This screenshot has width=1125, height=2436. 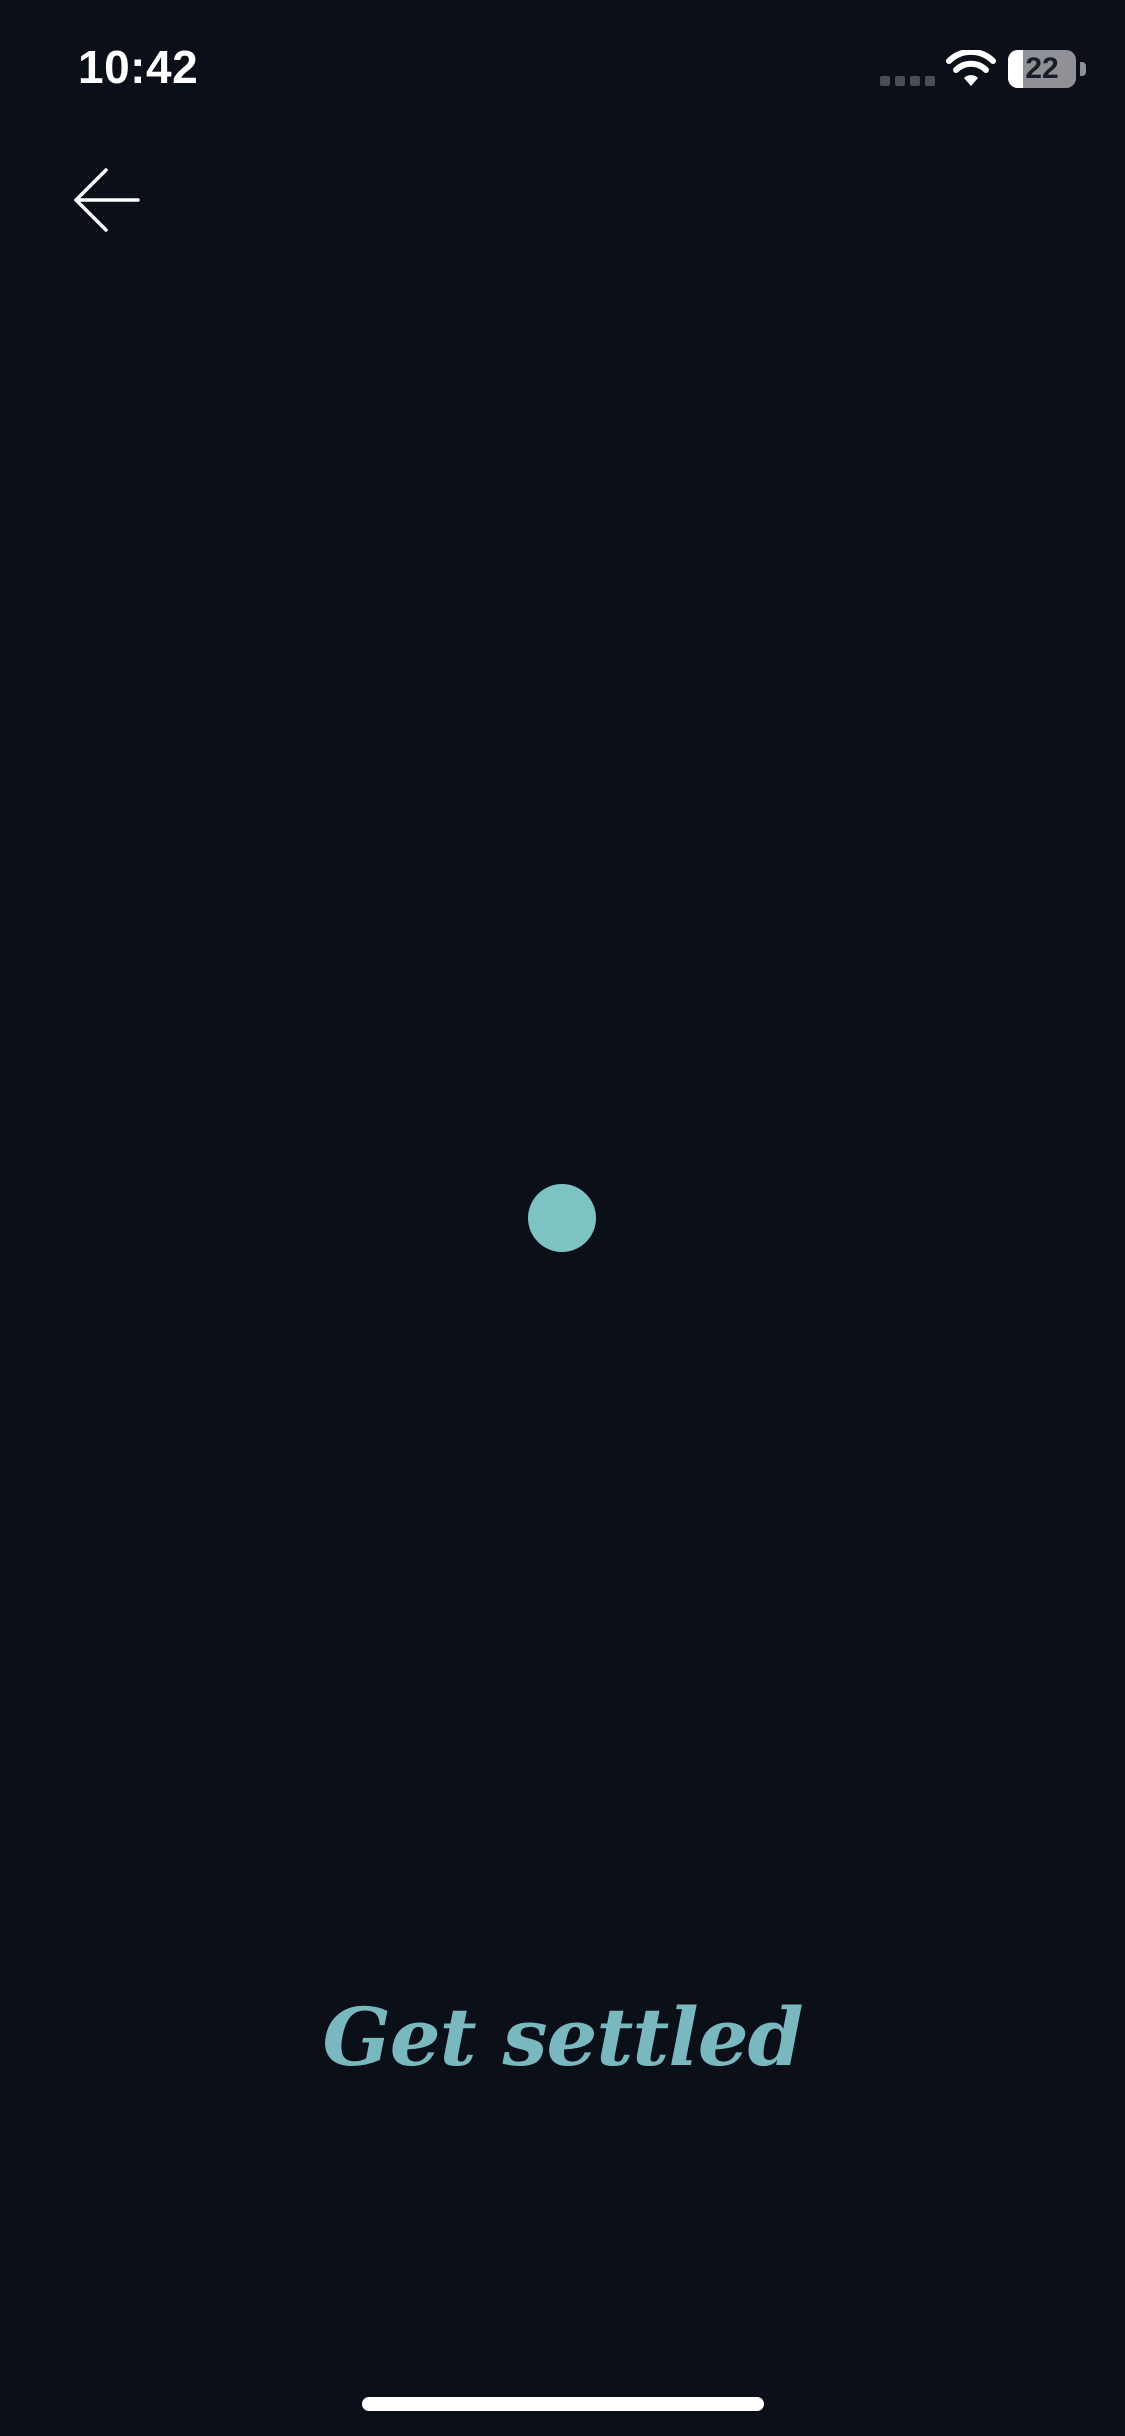 I want to click on status-time: 10:42, so click(x=138, y=67).